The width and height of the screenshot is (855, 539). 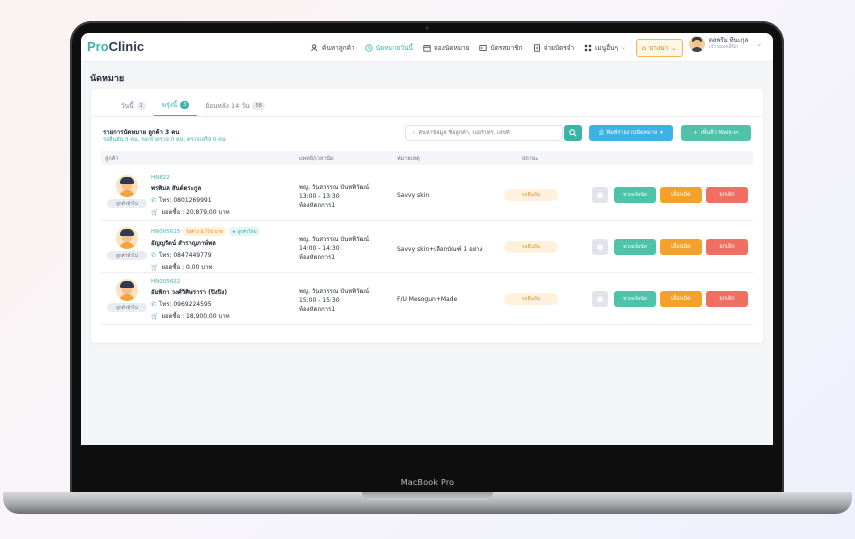 What do you see at coordinates (427, 496) in the screenshot?
I see `laptop-notch` at bounding box center [427, 496].